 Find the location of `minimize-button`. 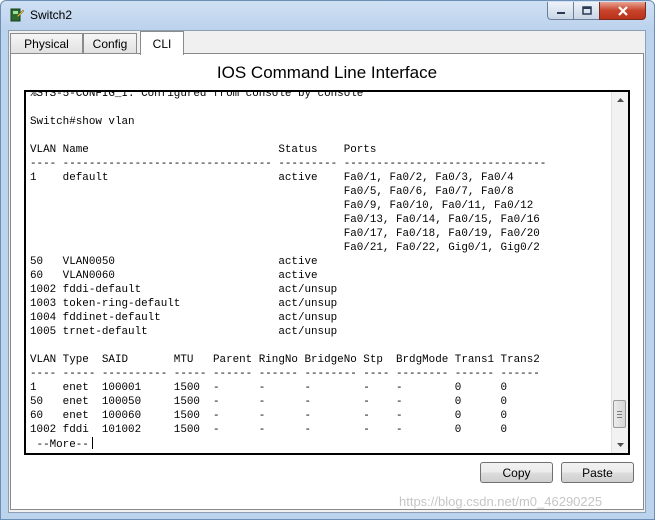

minimize-button is located at coordinates (560, 11).